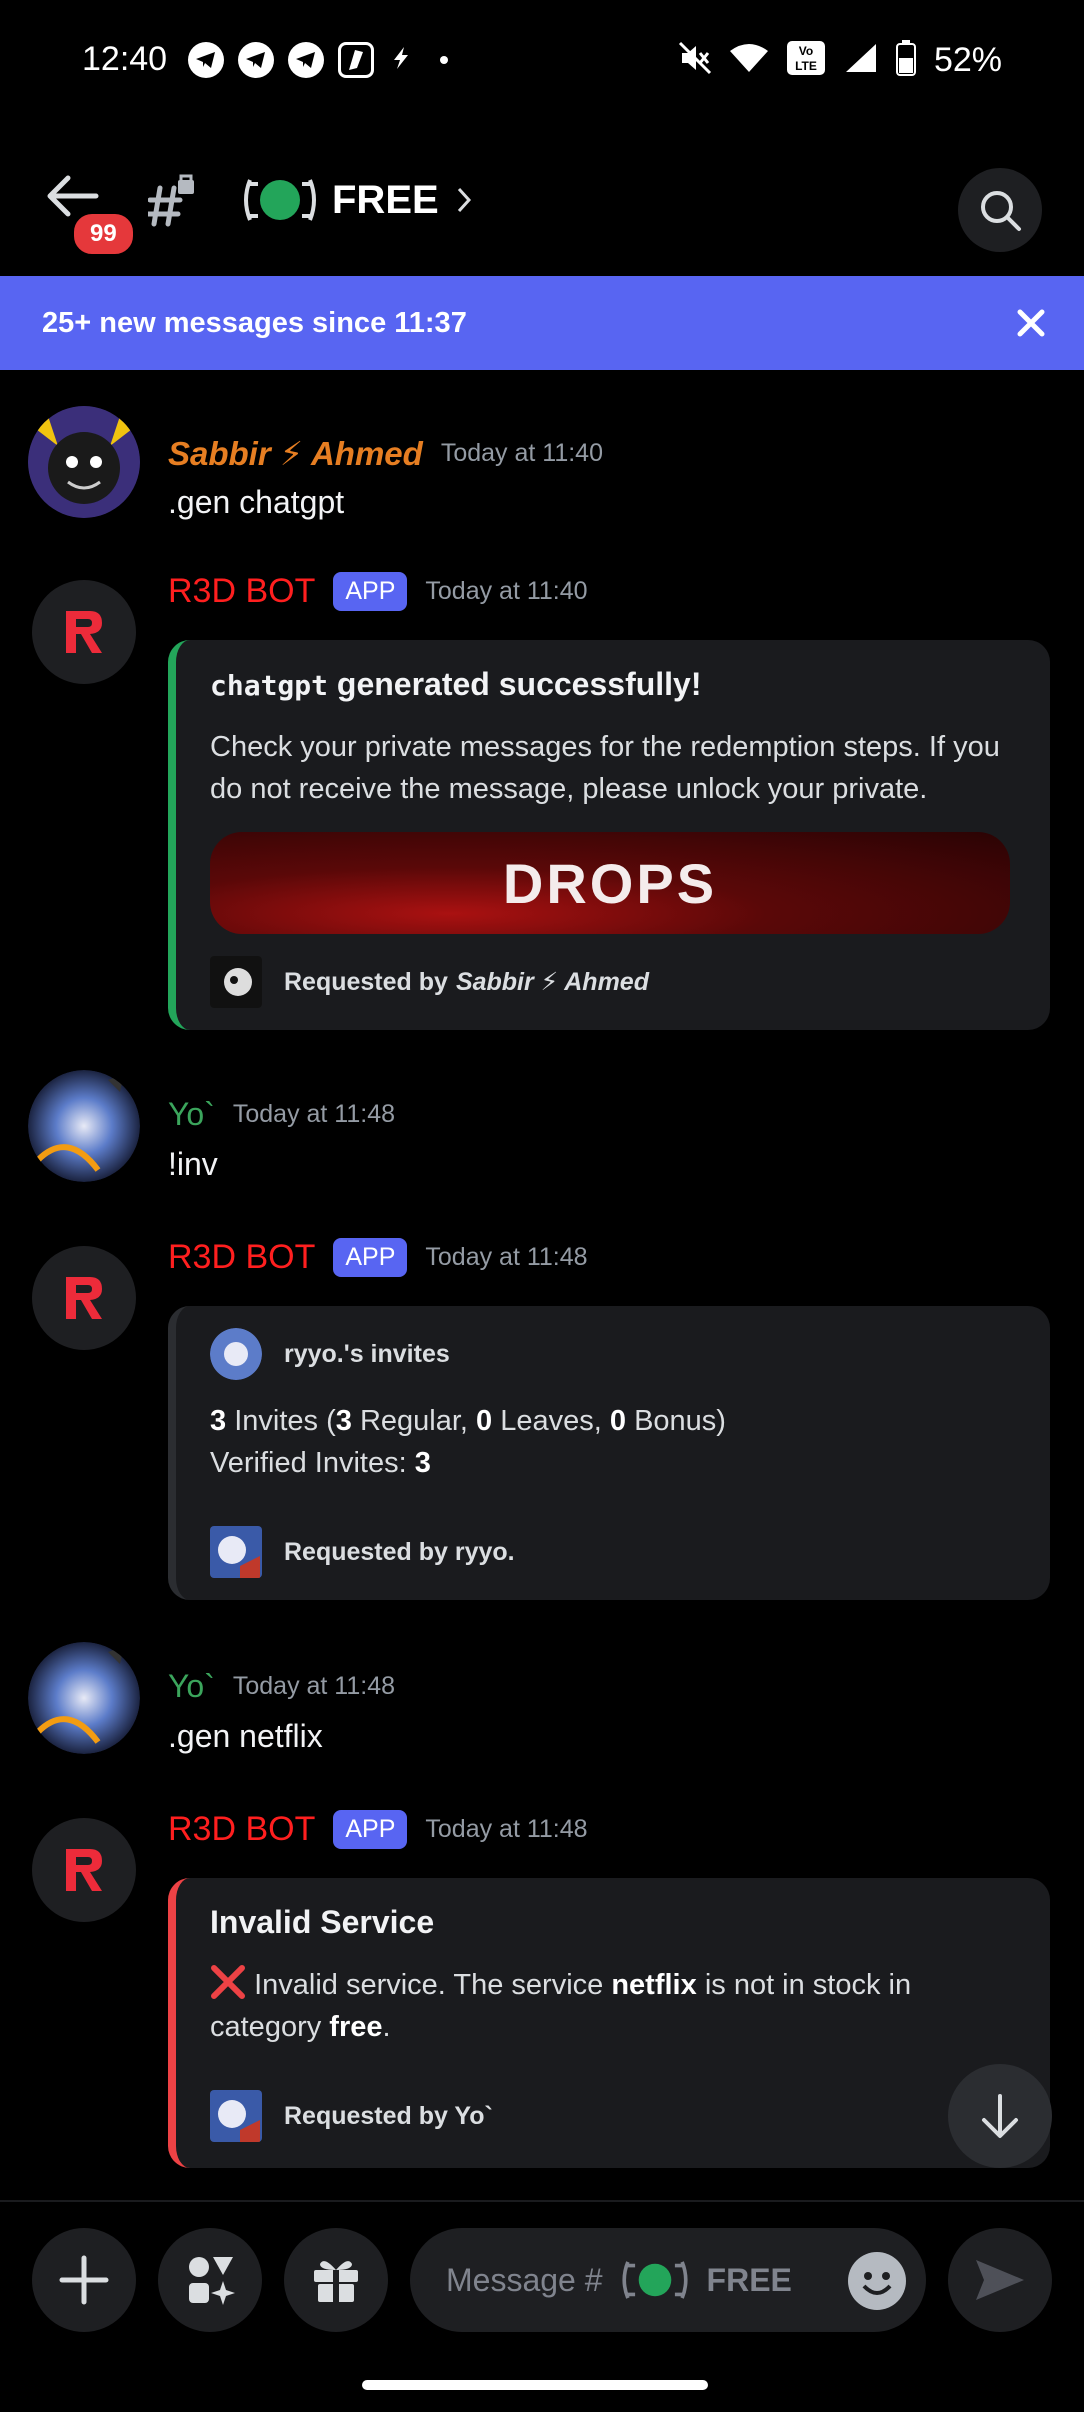 The image size is (1084, 2412). I want to click on chevron-right-icon, so click(464, 200).